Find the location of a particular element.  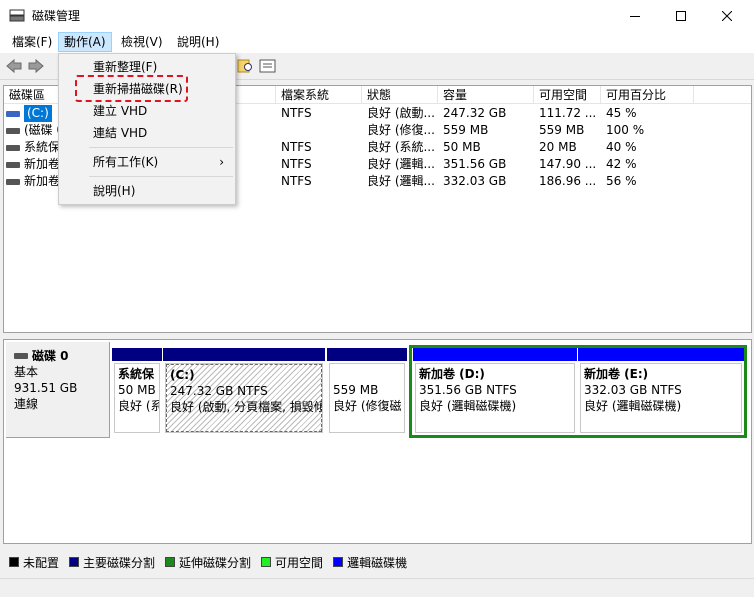

menu-item-all-tasks: 所有工作(K) › is located at coordinates (147, 162).